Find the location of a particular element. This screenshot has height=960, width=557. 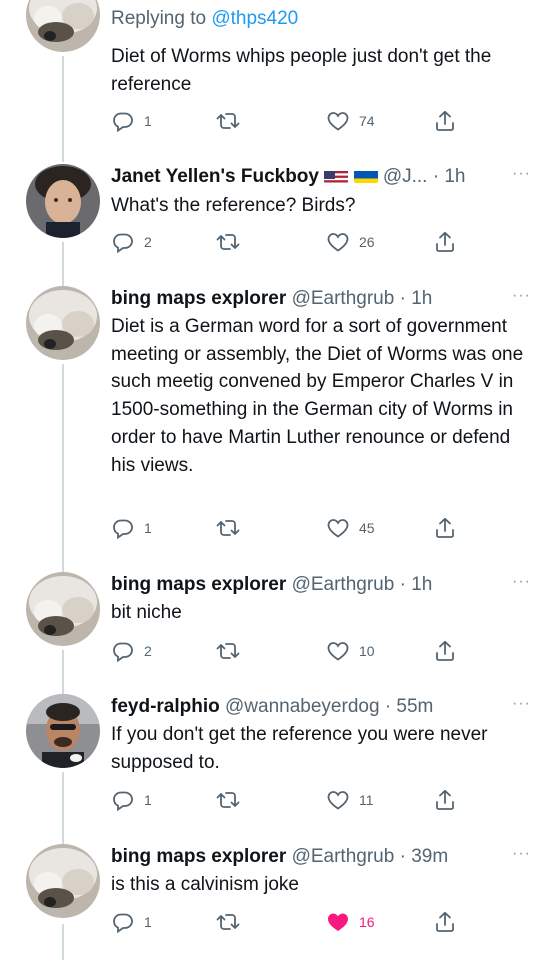

like-button: 26 is located at coordinates (350, 242).